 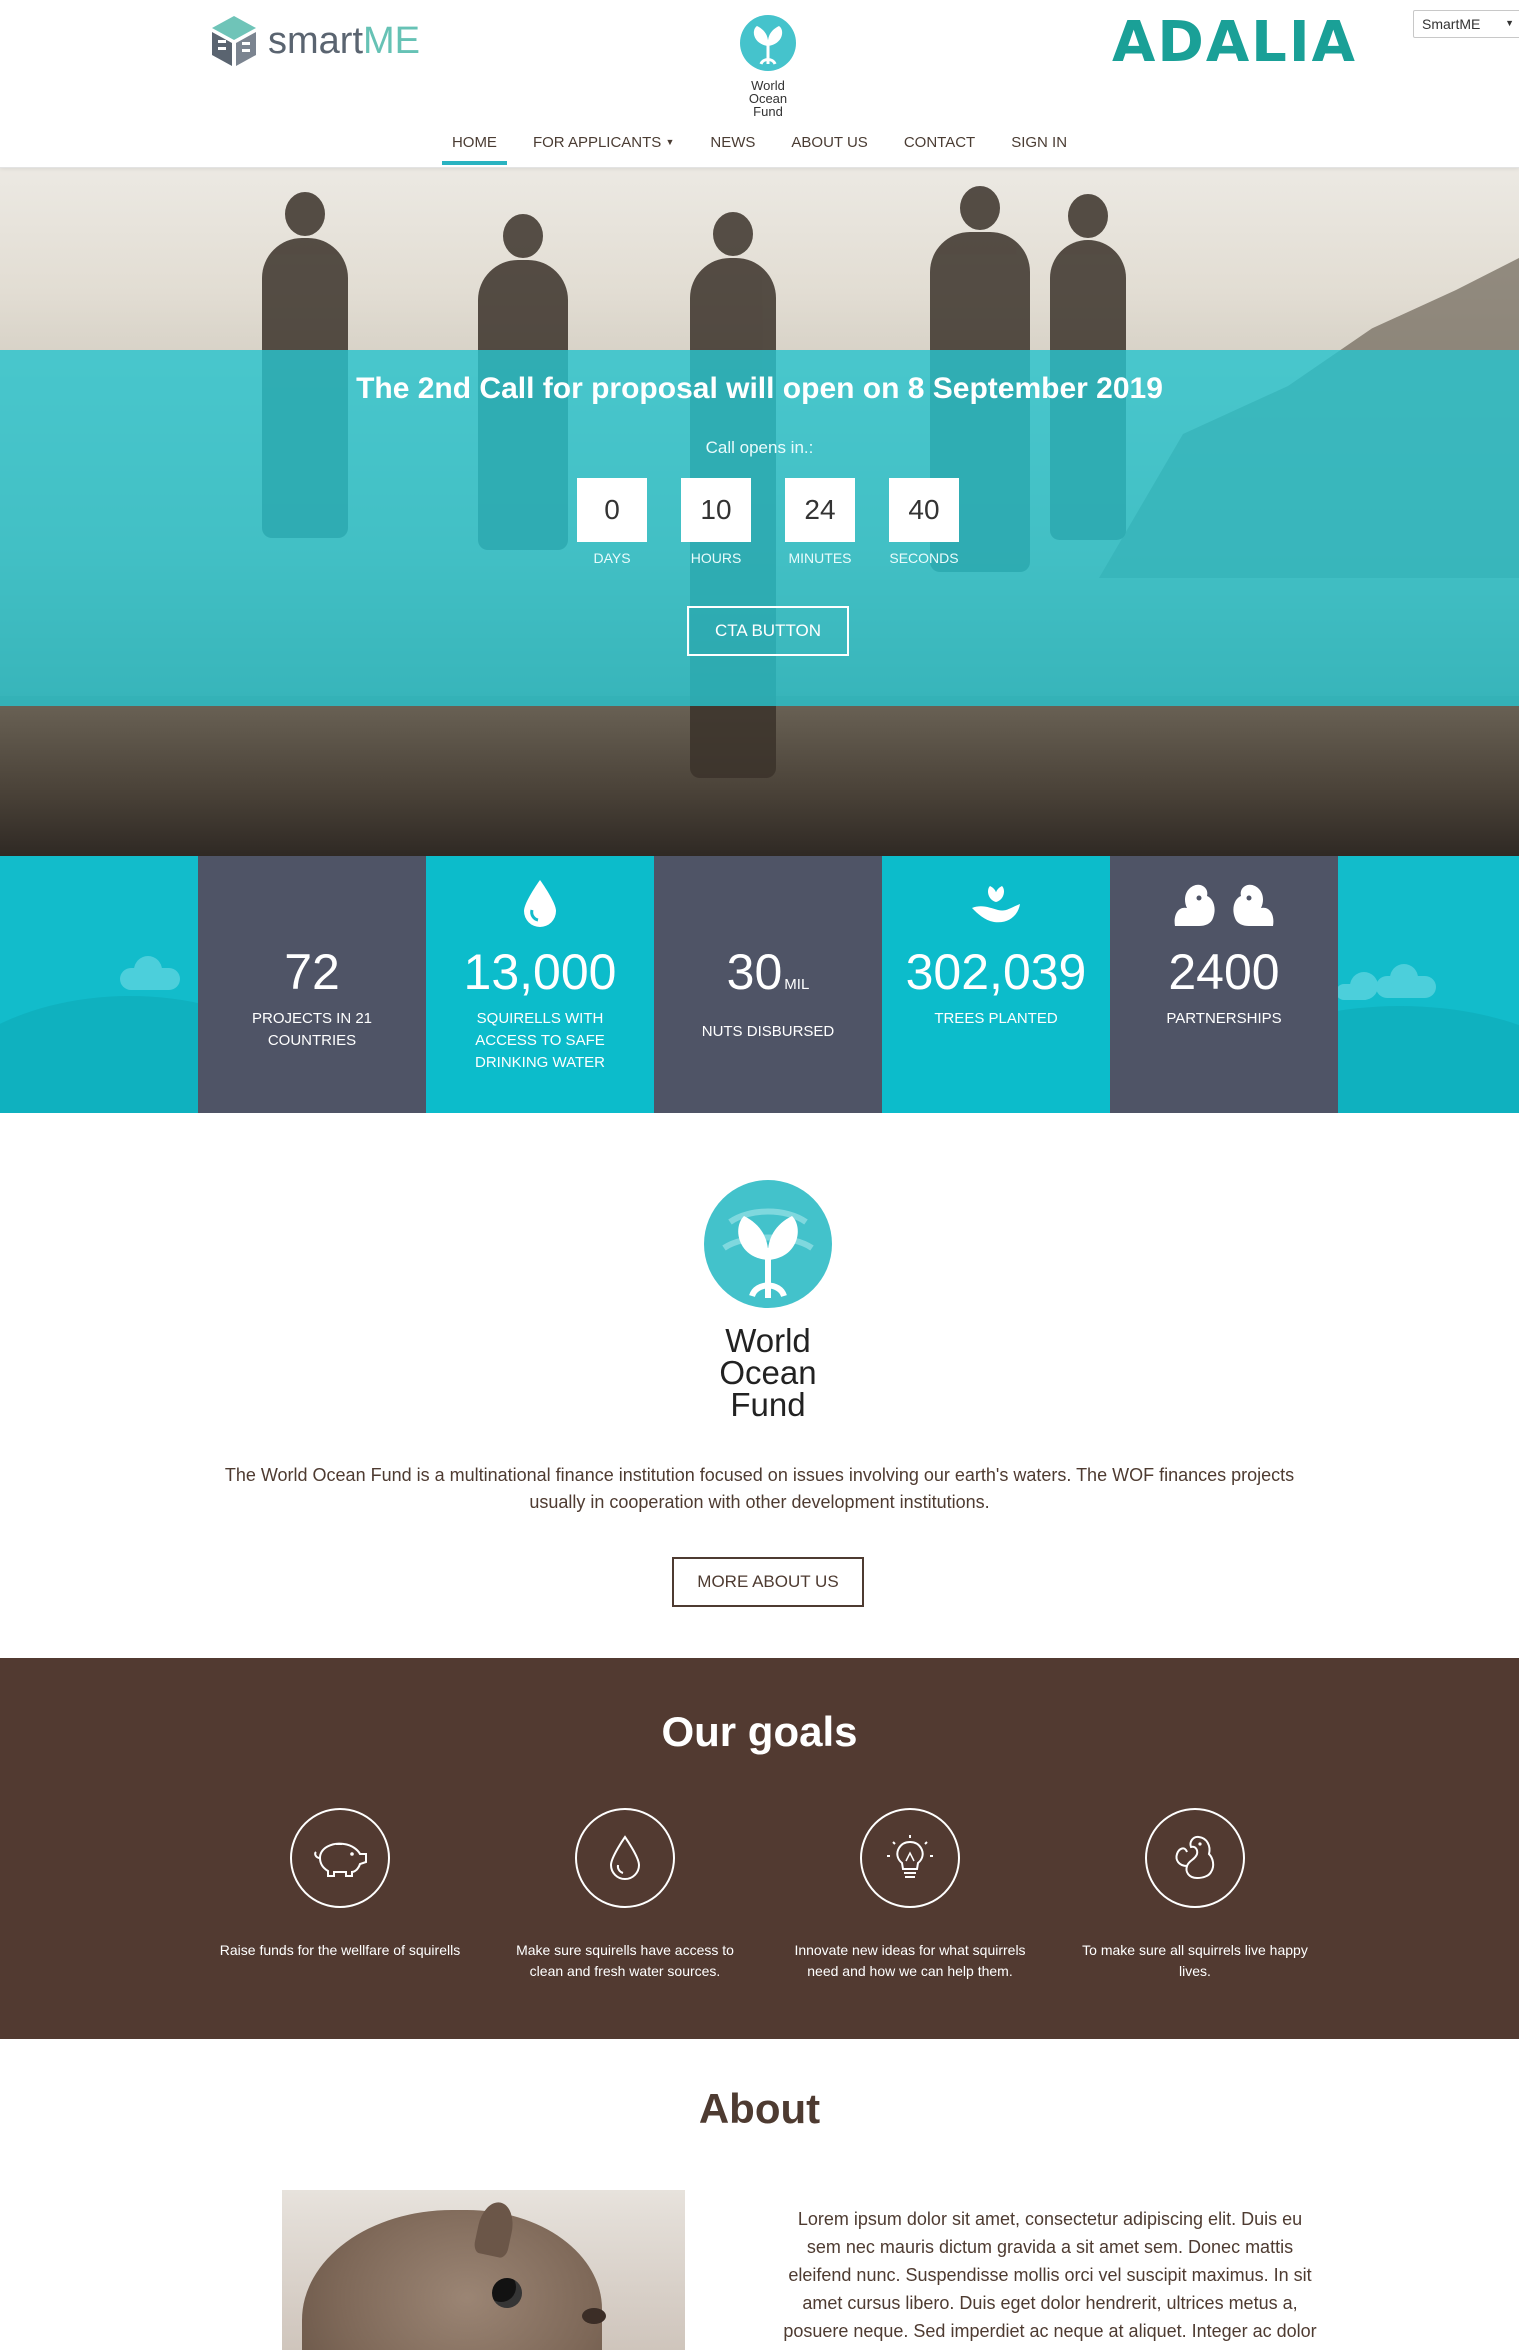 What do you see at coordinates (939, 145) in the screenshot?
I see `nav-contact: CONTACT` at bounding box center [939, 145].